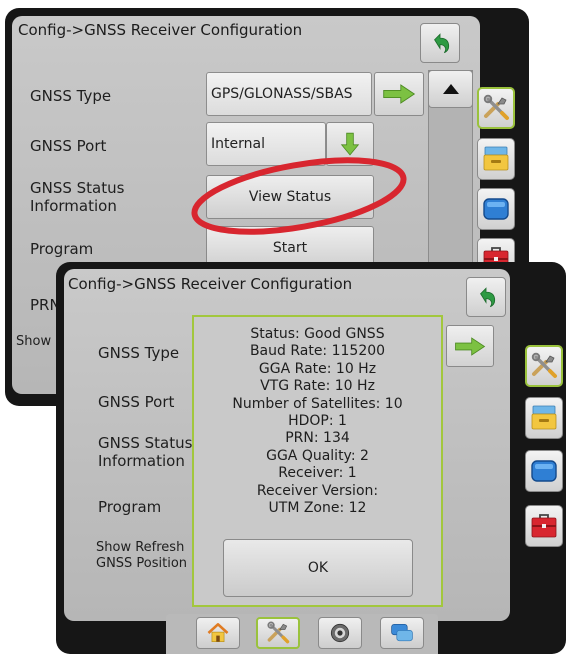 The width and height of the screenshot is (569, 654). What do you see at coordinates (77, 197) in the screenshot?
I see `back-label-gnss-status: GNSS Status Information` at bounding box center [77, 197].